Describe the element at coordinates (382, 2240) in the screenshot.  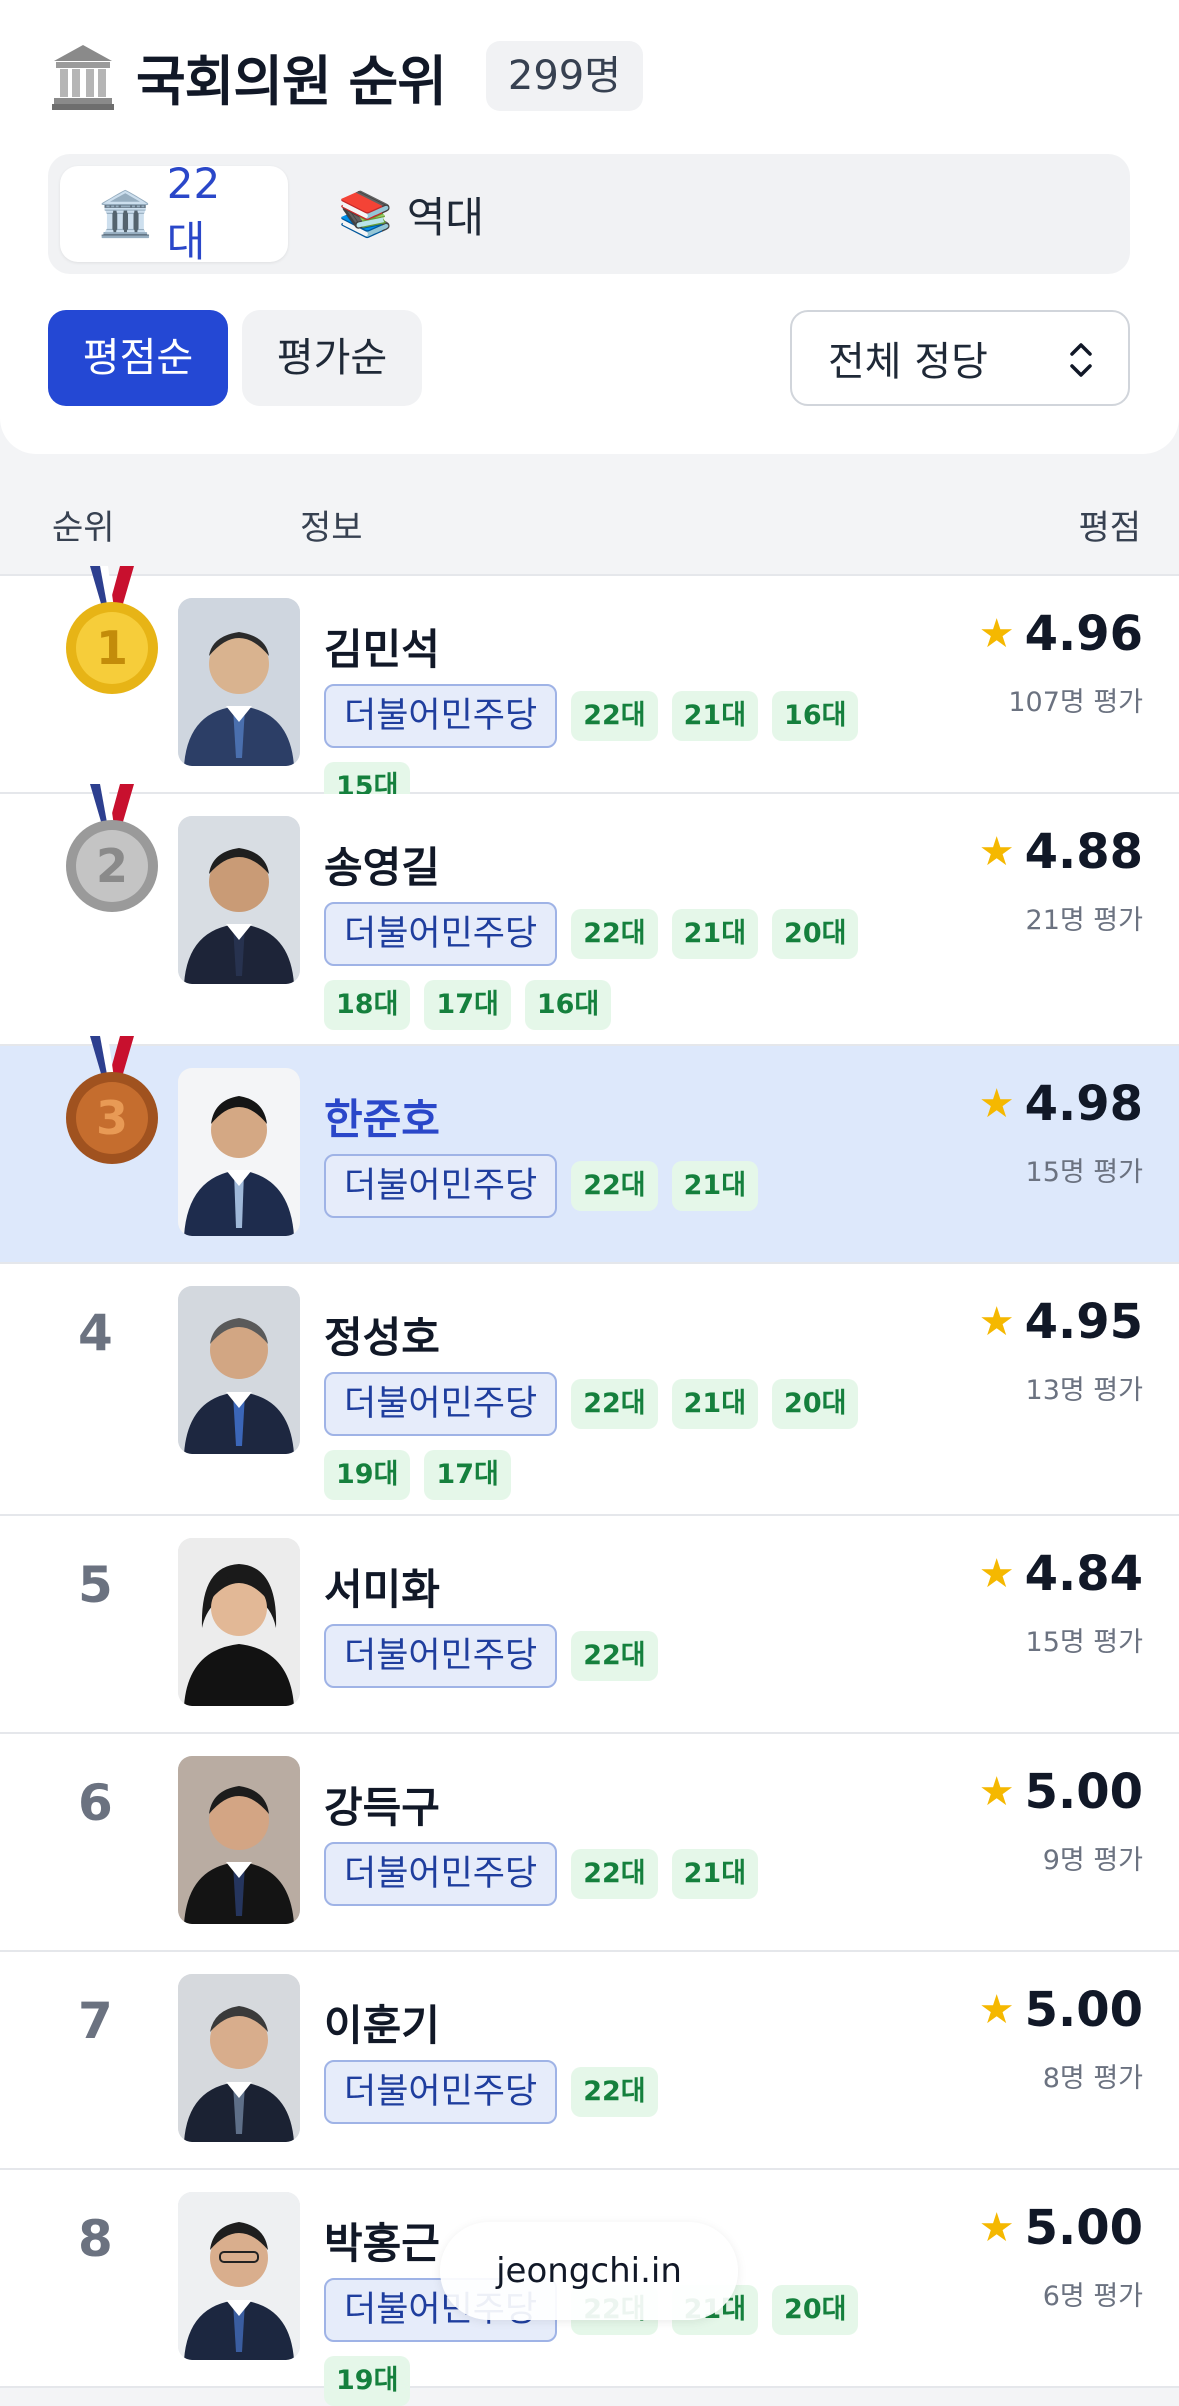
I see `member-name: 박홍근` at that location.